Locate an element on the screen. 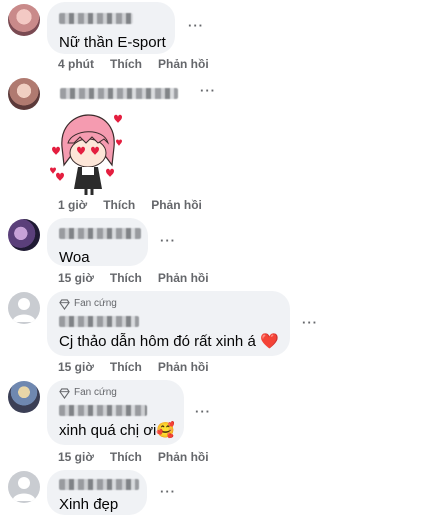  comment-actions: 4 phút Thích Phản hồi is located at coordinates (133, 64).